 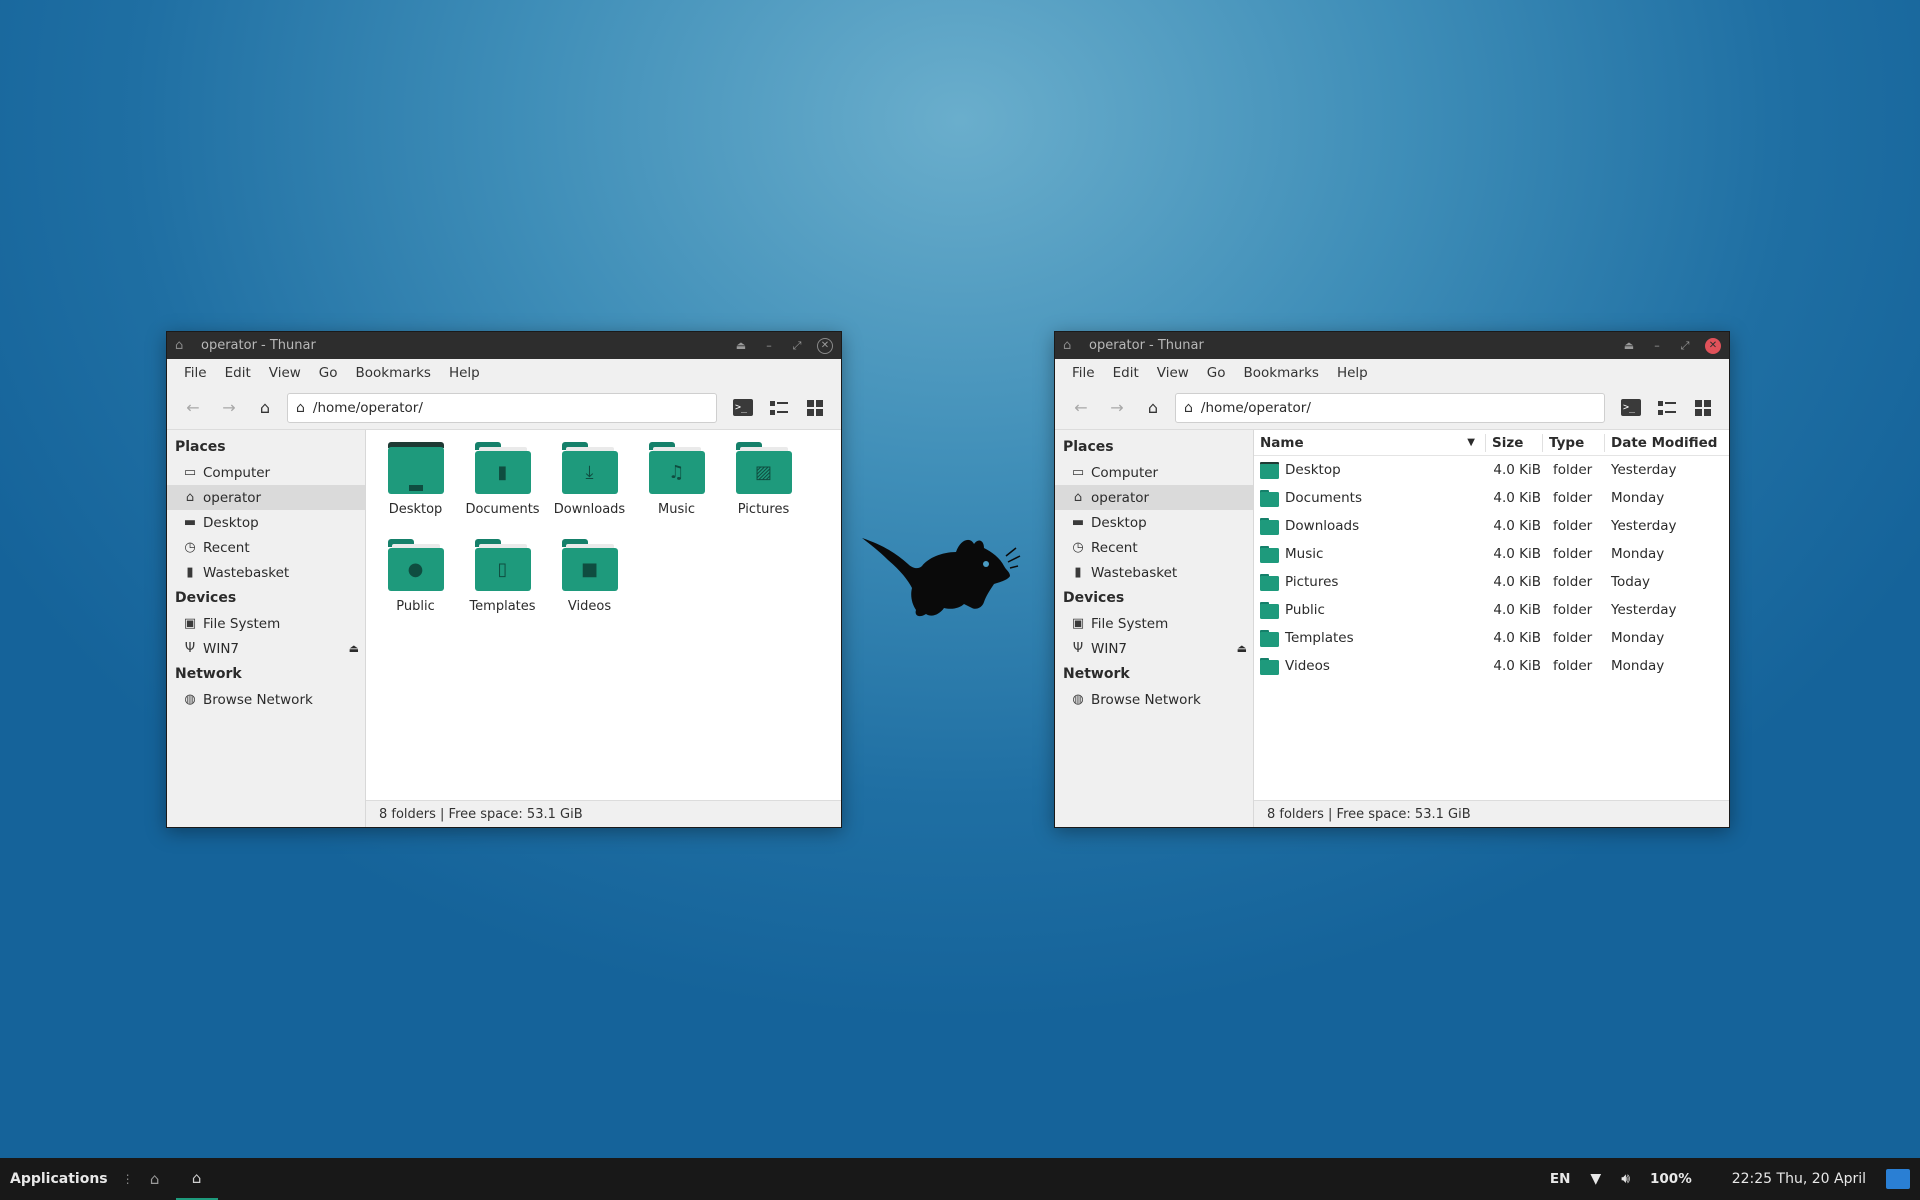 I want to click on column-header-name: Name ▼, so click(x=1370, y=442).